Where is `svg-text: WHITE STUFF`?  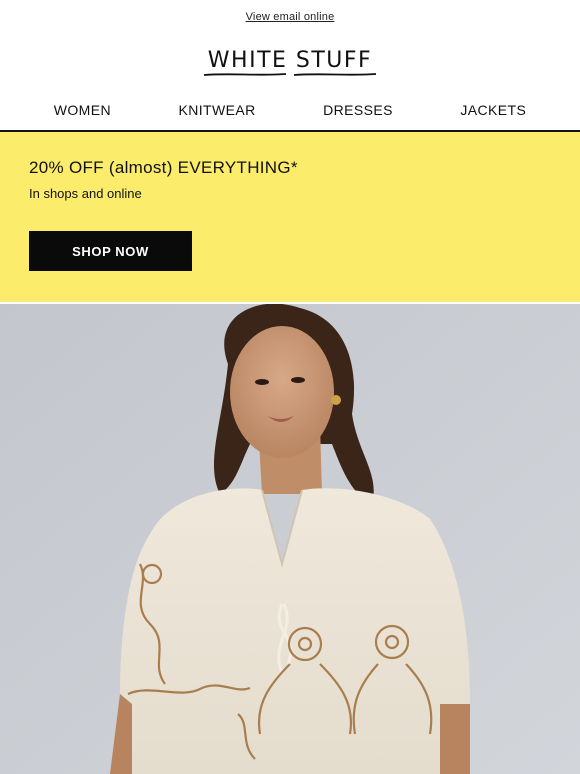 svg-text: WHITE STUFF is located at coordinates (290, 60).